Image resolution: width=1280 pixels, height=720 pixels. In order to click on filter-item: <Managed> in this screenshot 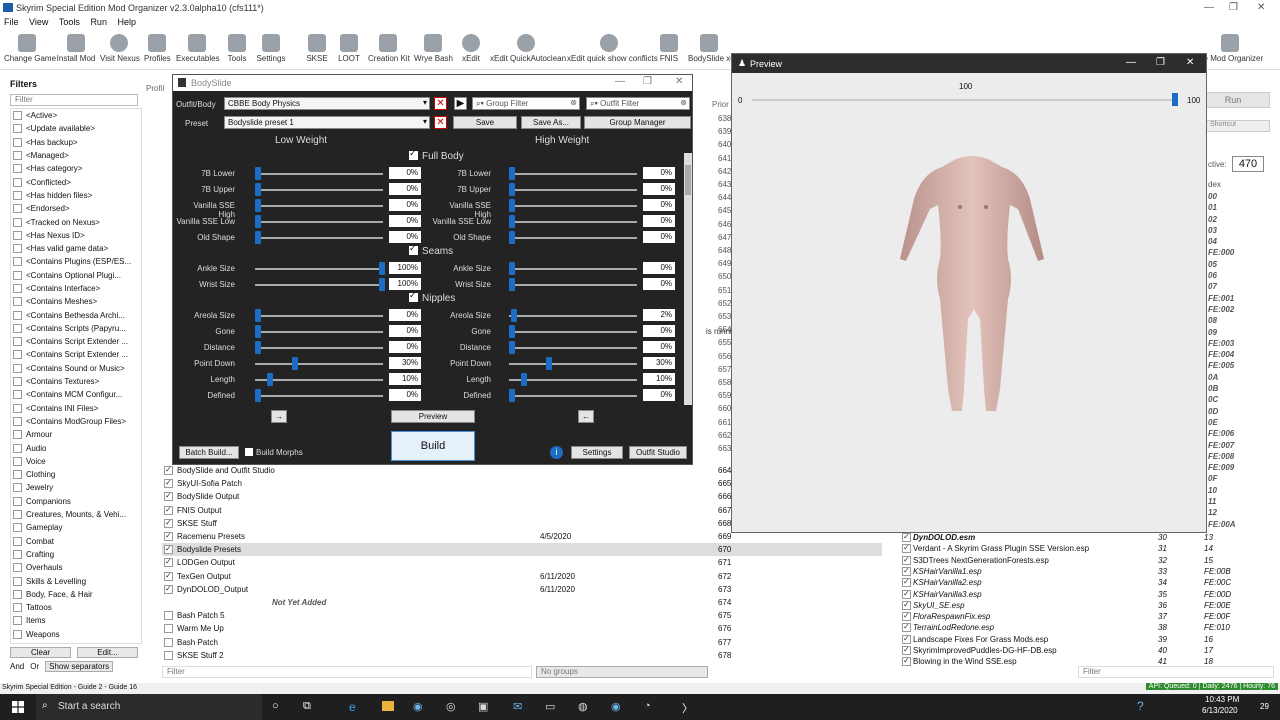, I will do `click(76, 155)`.